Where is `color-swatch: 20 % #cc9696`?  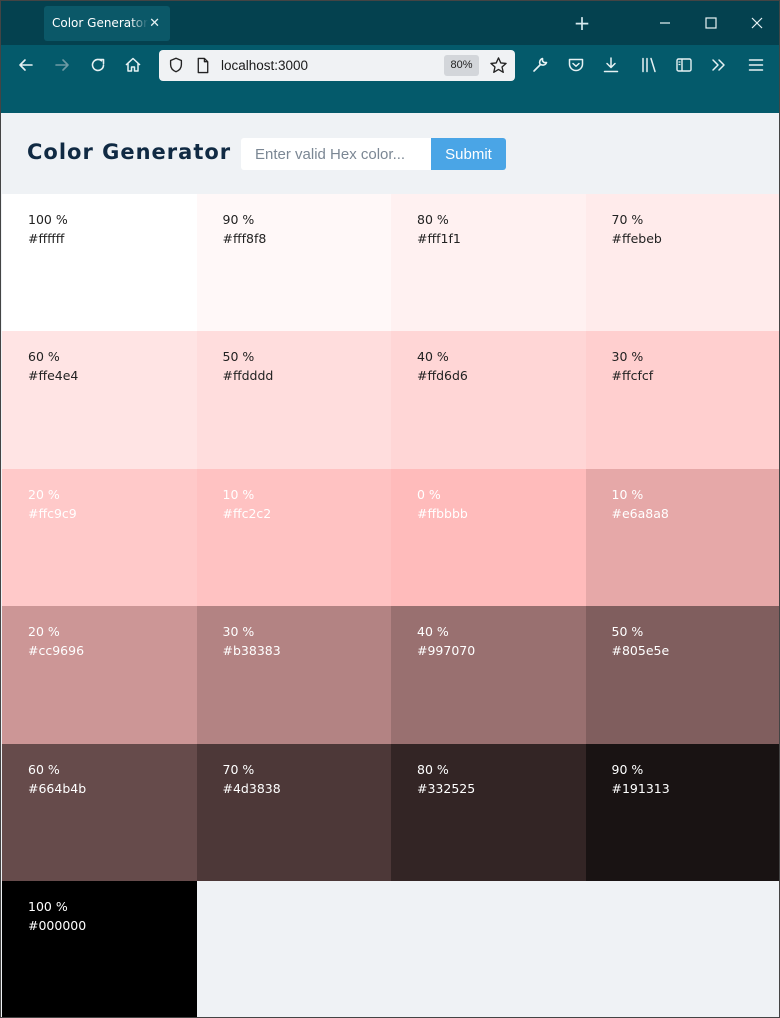 color-swatch: 20 % #cc9696 is located at coordinates (99, 675).